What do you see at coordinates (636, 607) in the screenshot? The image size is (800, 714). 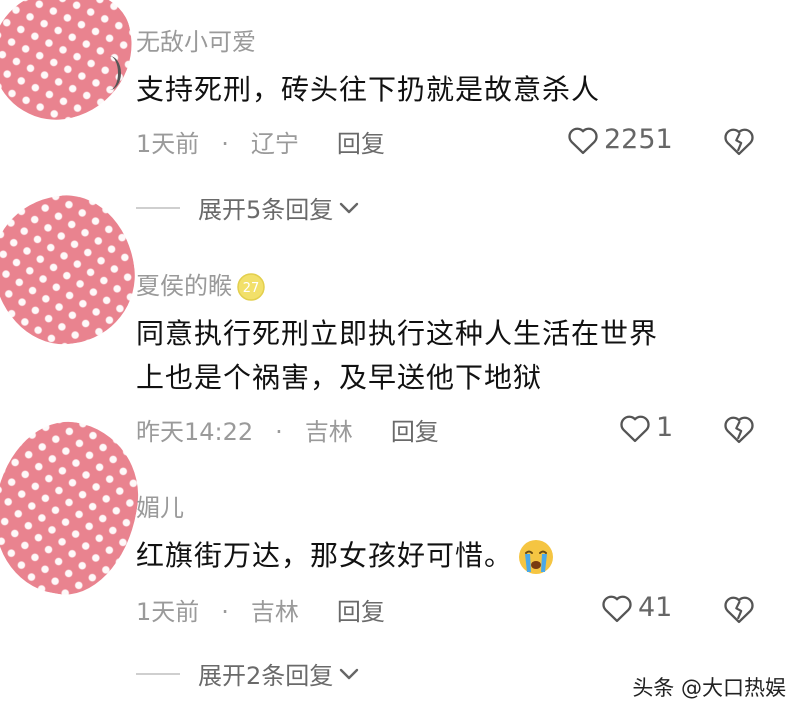 I see `like-button: 41` at bounding box center [636, 607].